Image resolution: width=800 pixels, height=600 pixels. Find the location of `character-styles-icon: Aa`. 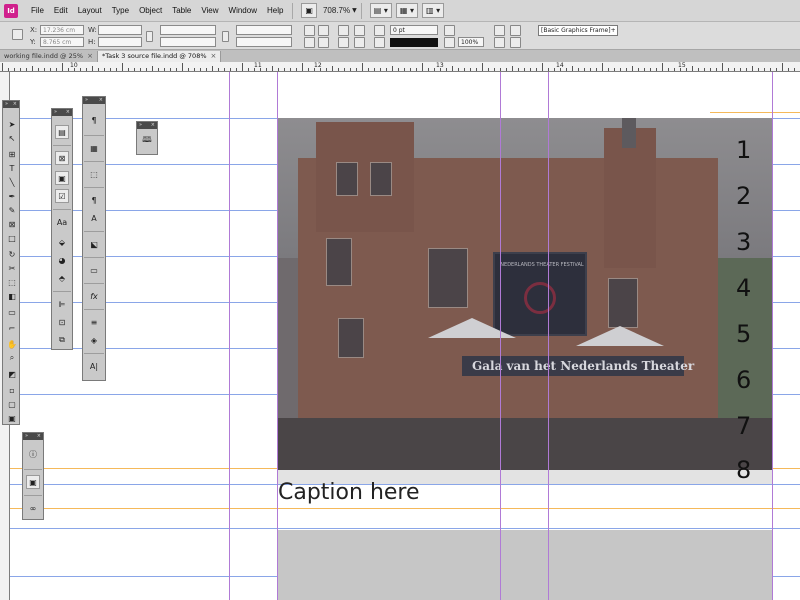

character-styles-icon: Aa is located at coordinates (62, 222).